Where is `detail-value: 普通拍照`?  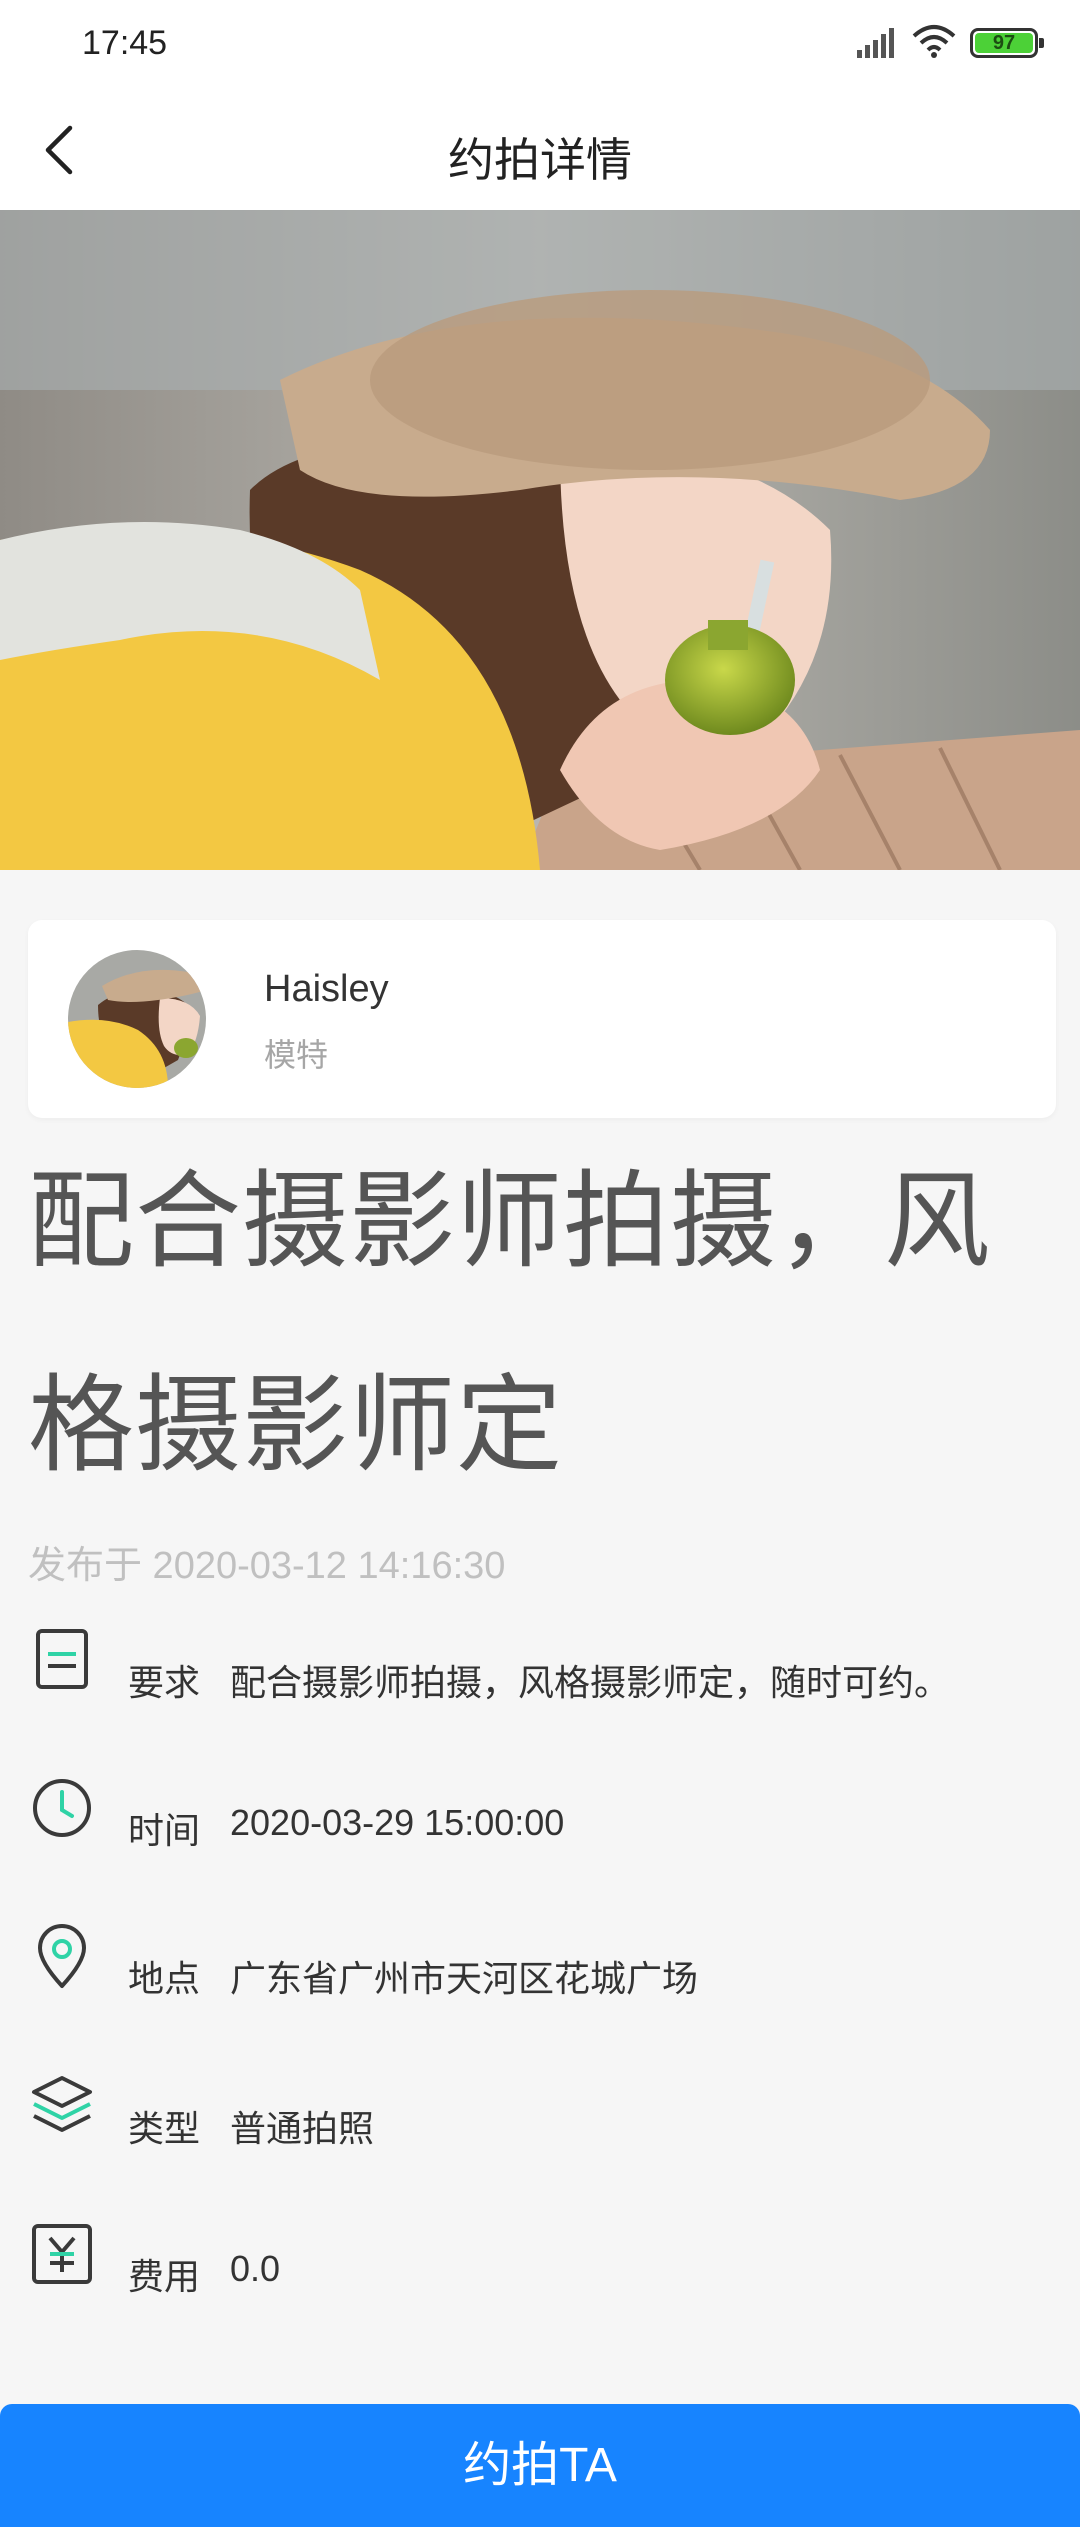 detail-value: 普通拍照 is located at coordinates (302, 2128).